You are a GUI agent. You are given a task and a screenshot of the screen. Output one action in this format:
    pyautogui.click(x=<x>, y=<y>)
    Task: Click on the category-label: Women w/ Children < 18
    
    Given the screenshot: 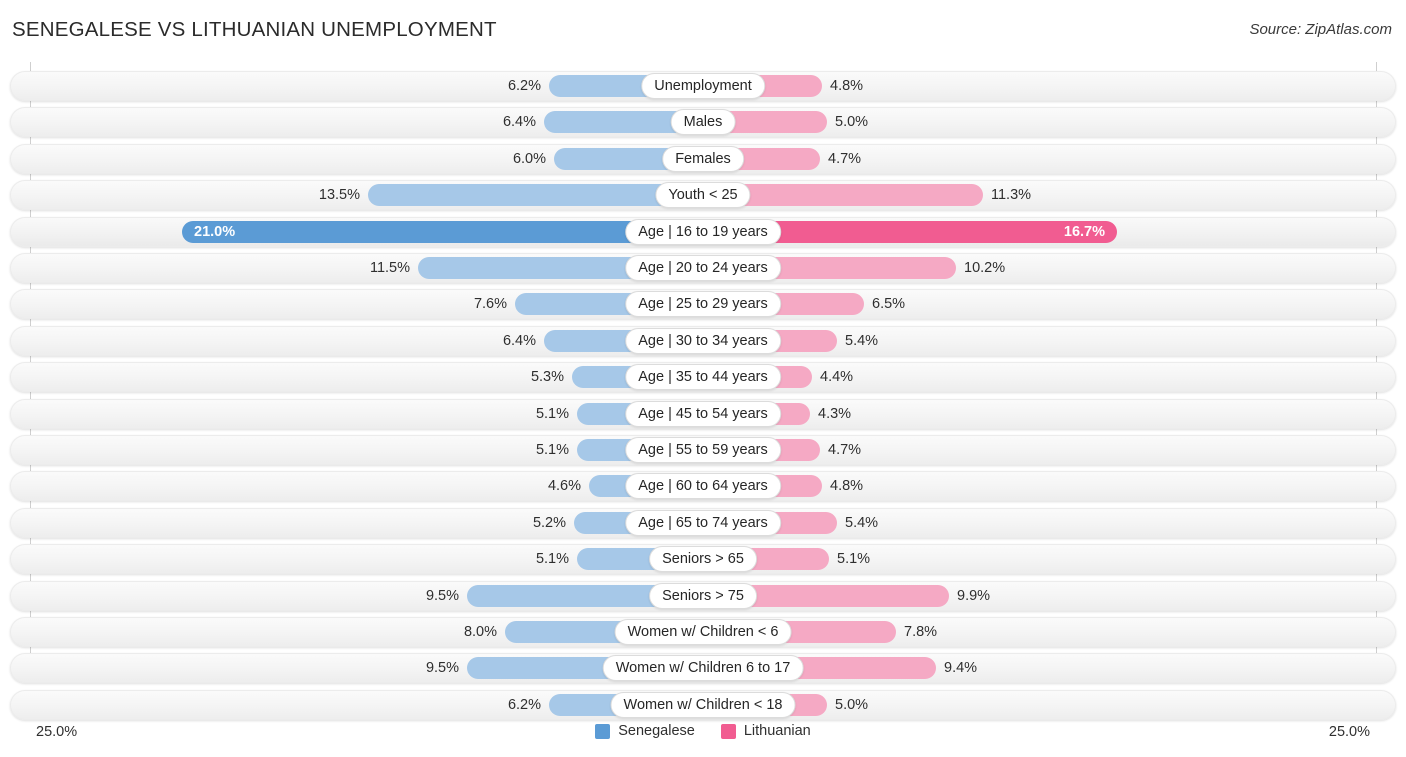 What is the action you would take?
    pyautogui.click(x=703, y=704)
    